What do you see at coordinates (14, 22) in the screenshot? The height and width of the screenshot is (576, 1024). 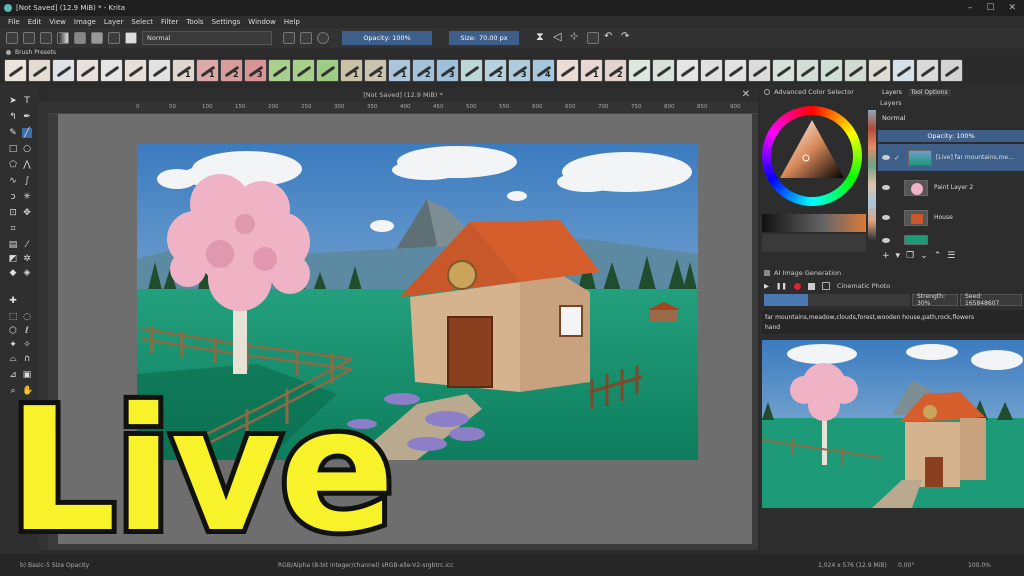 I see `menu-file: File` at bounding box center [14, 22].